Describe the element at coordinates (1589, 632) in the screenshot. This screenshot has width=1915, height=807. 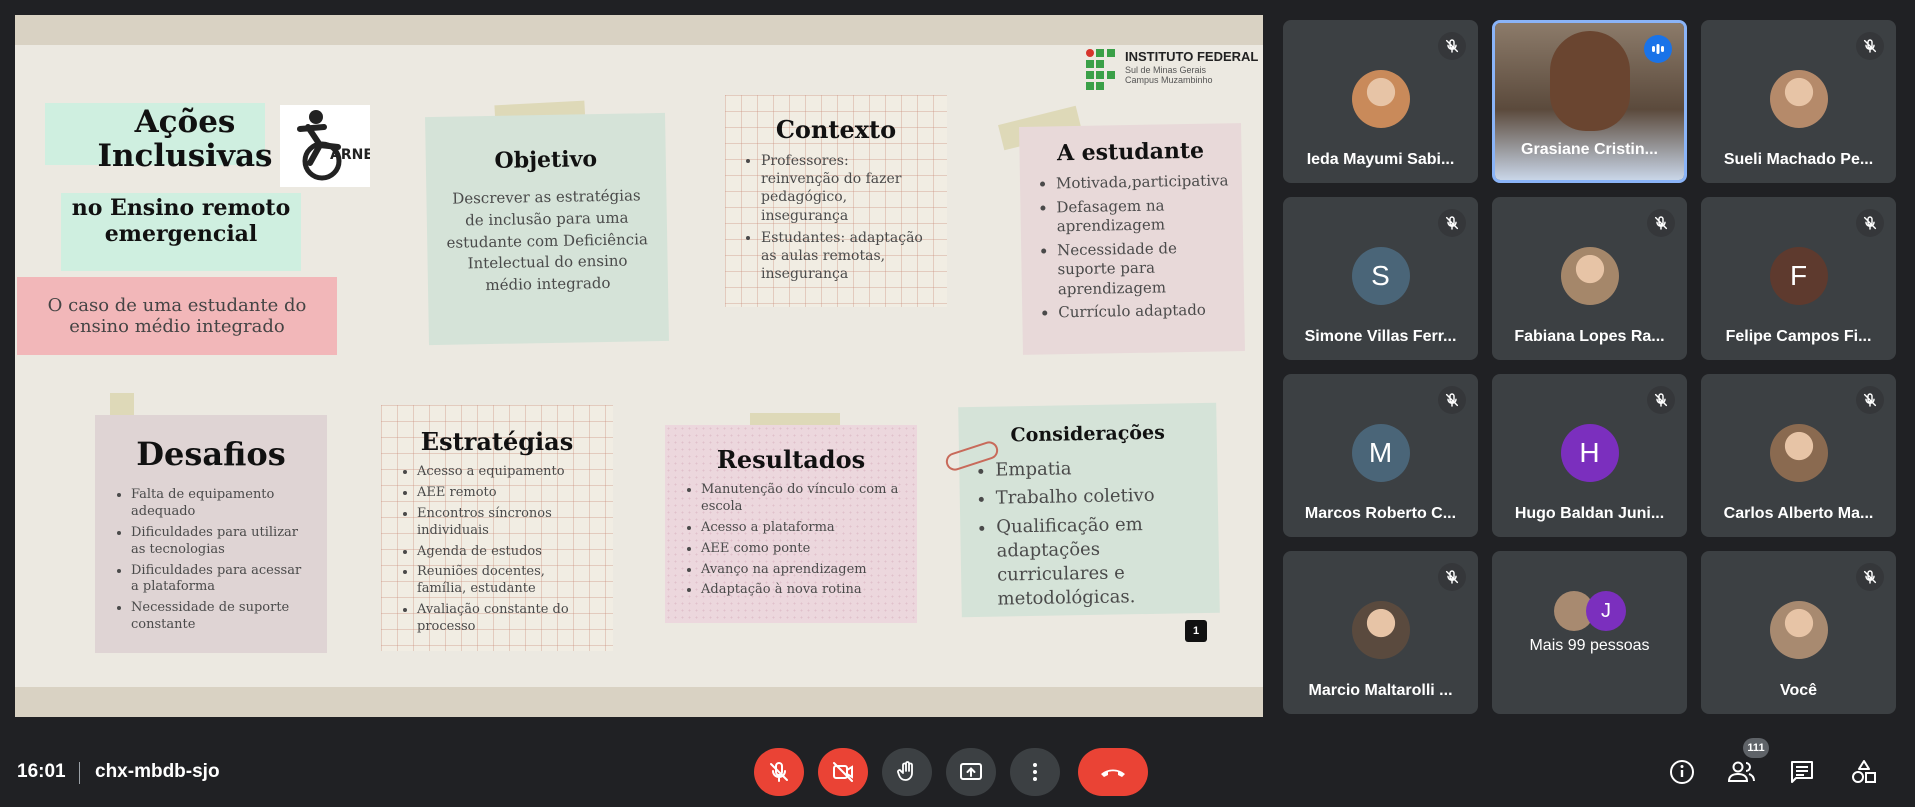
I see `participant-tile: J Mais 99 pessoas` at that location.